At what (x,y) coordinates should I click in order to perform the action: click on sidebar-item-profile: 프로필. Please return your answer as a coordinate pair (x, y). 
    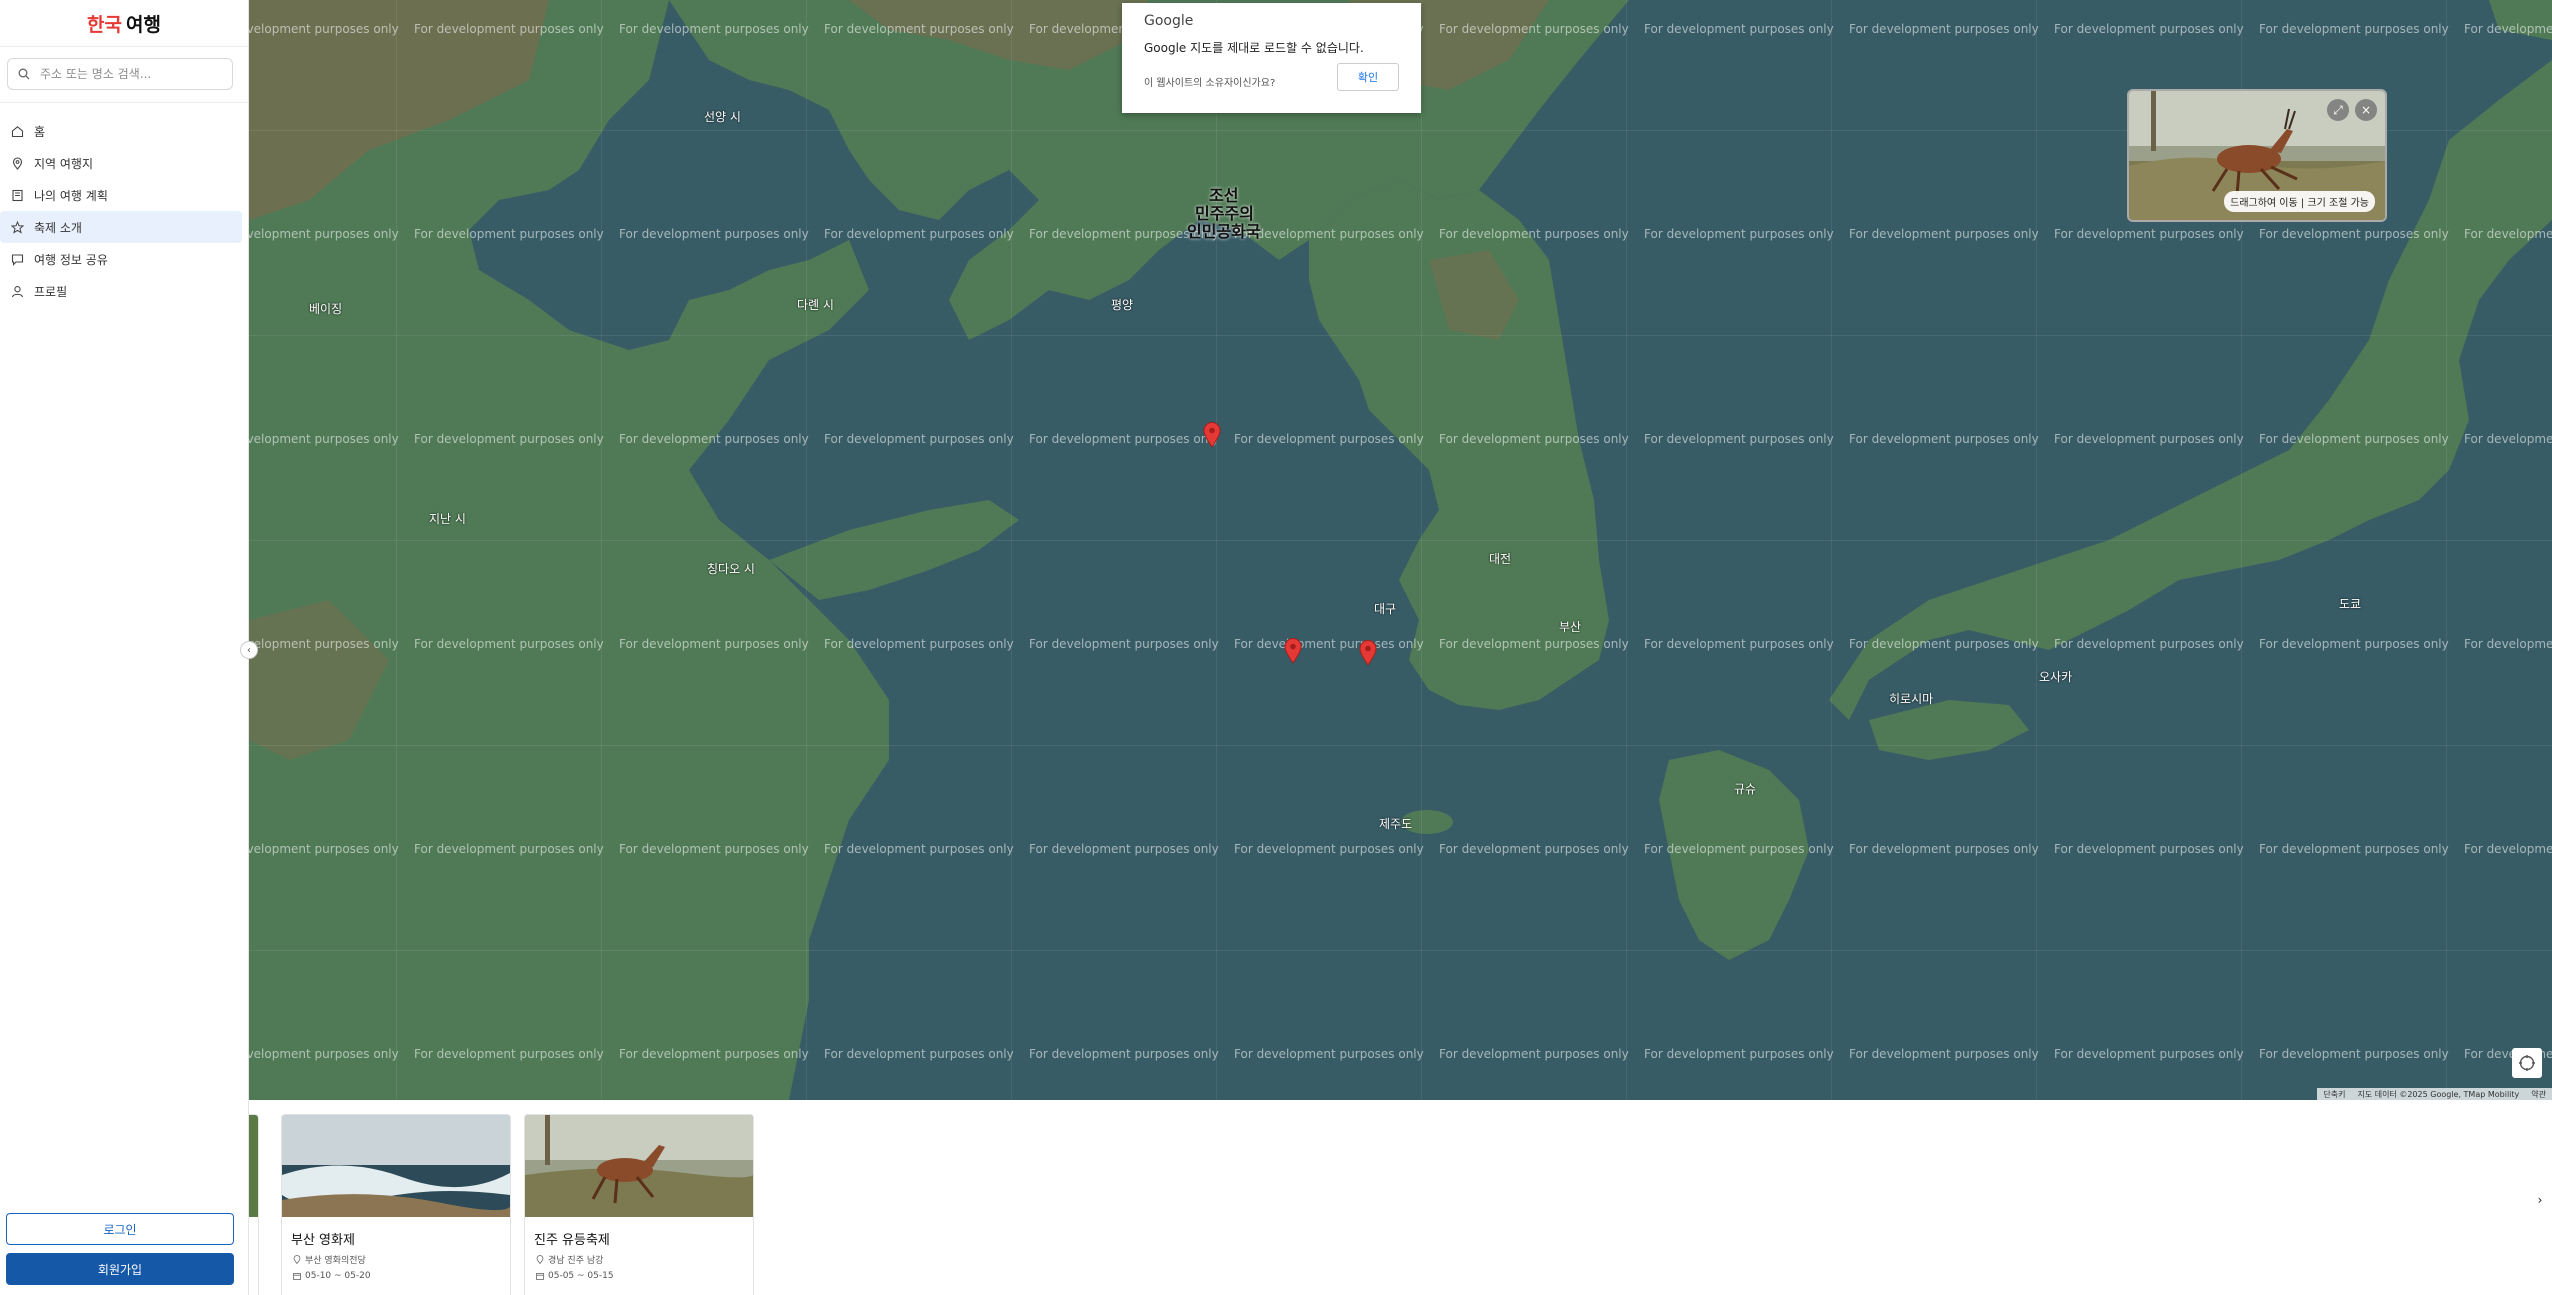
    Looking at the image, I should click on (121, 291).